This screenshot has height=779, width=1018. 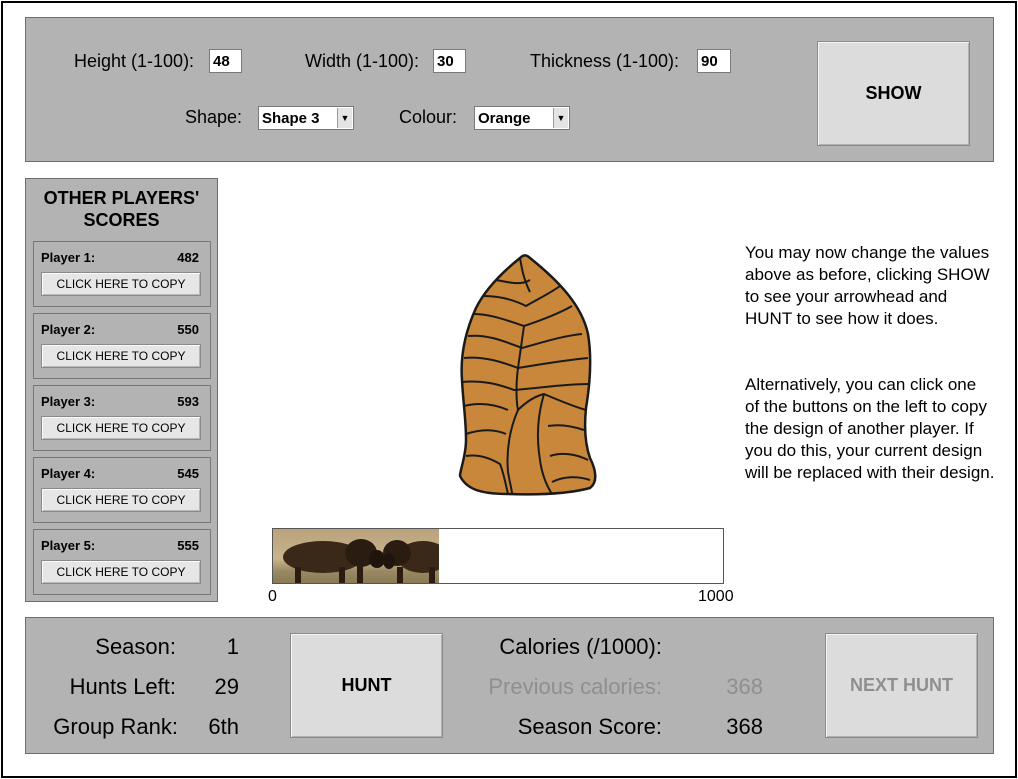 I want to click on hunt-button: HUNT, so click(x=366, y=685).